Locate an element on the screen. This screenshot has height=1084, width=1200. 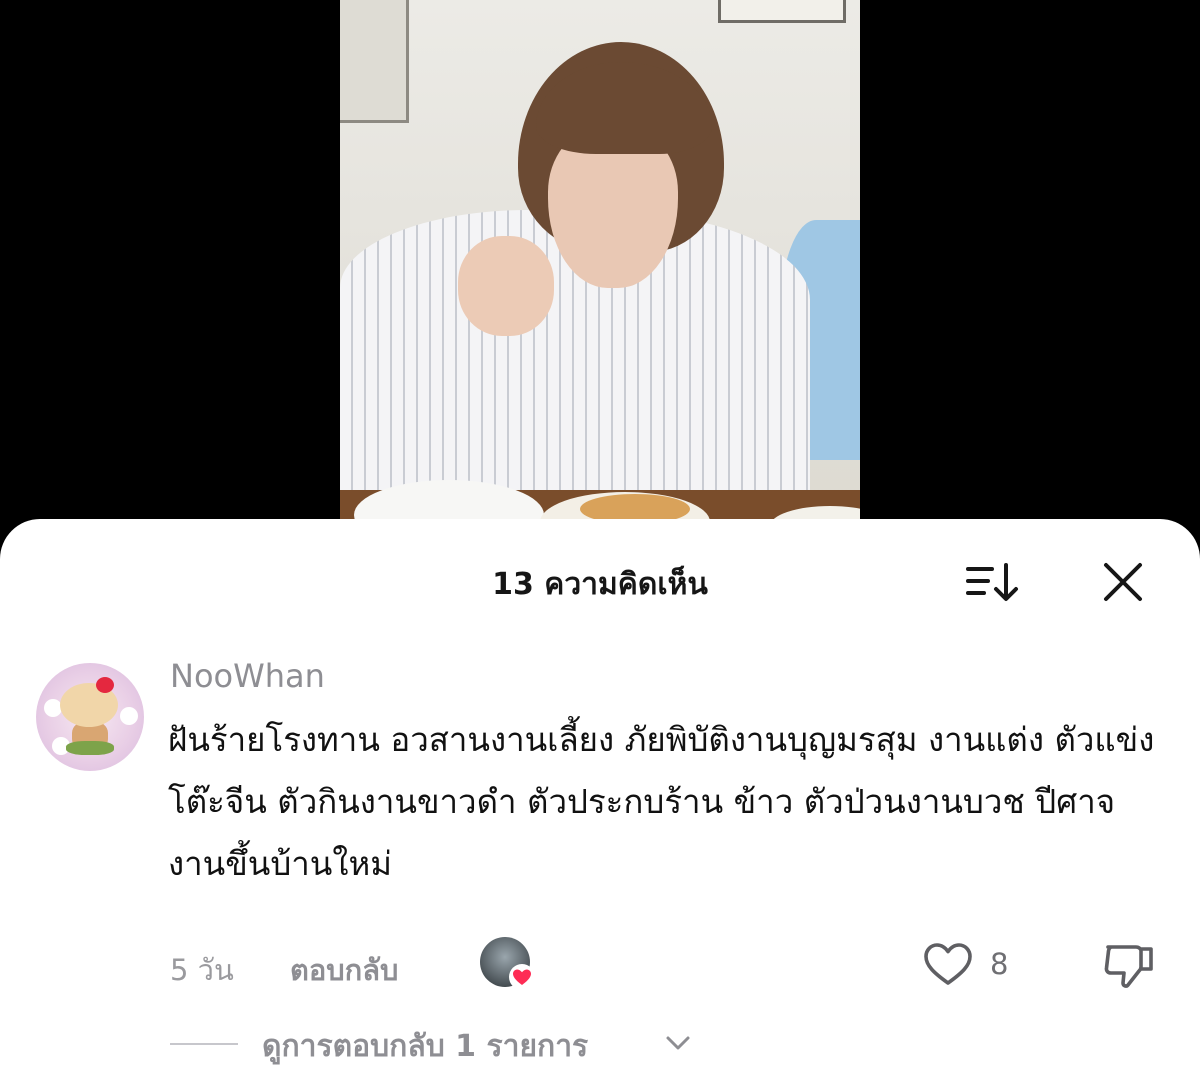
heart-badge-icon is located at coordinates (522, 977).